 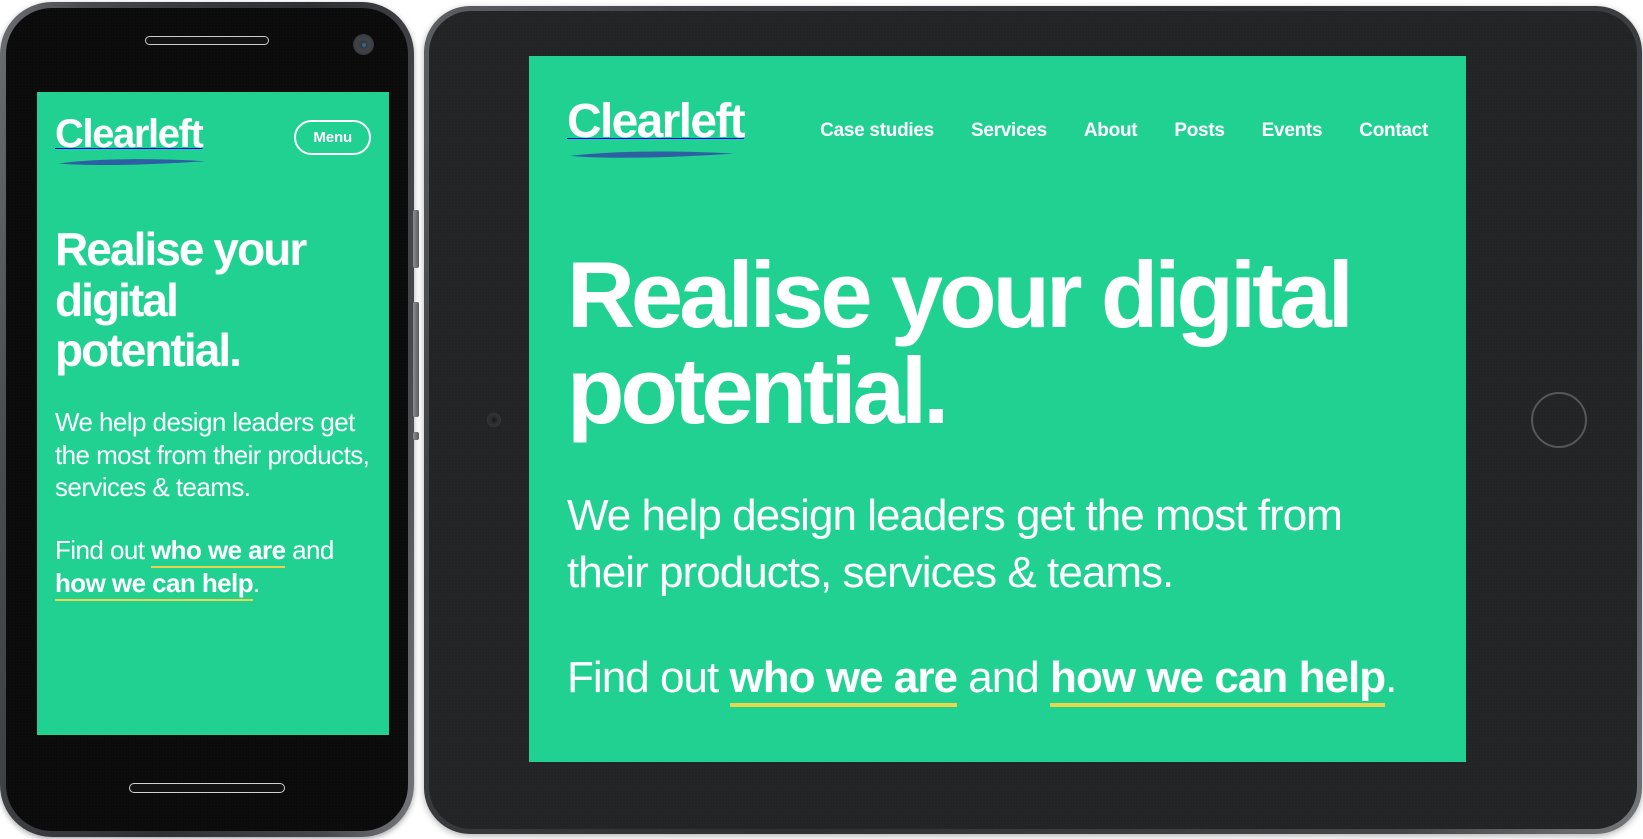 I want to click on nav-item-events: Events, so click(x=1292, y=131).